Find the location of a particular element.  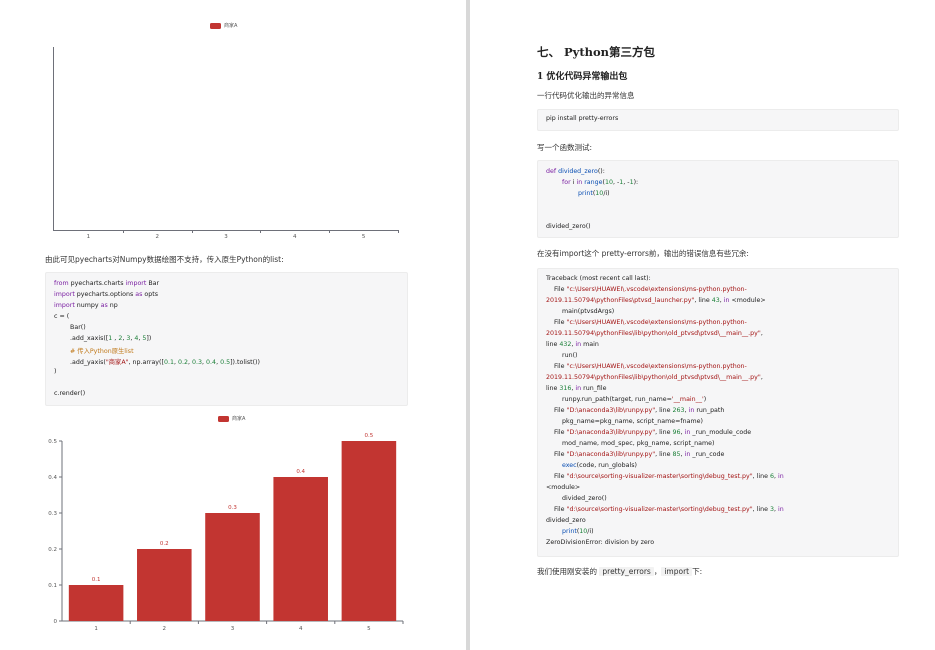

chart2-x-tick-label: 5 is located at coordinates (369, 629).